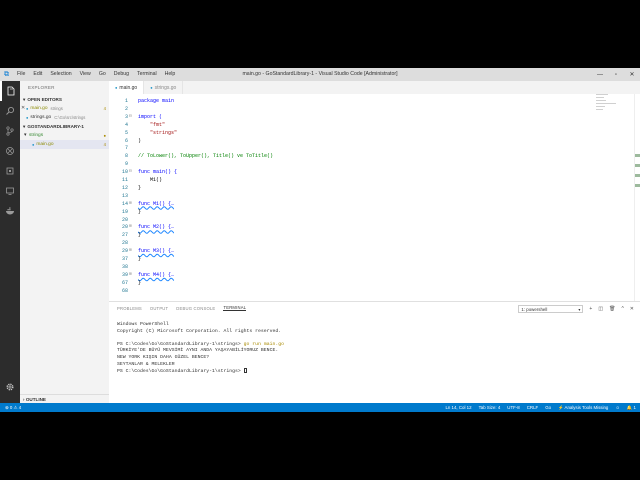  I want to click on docker-icon, so click(10, 211).